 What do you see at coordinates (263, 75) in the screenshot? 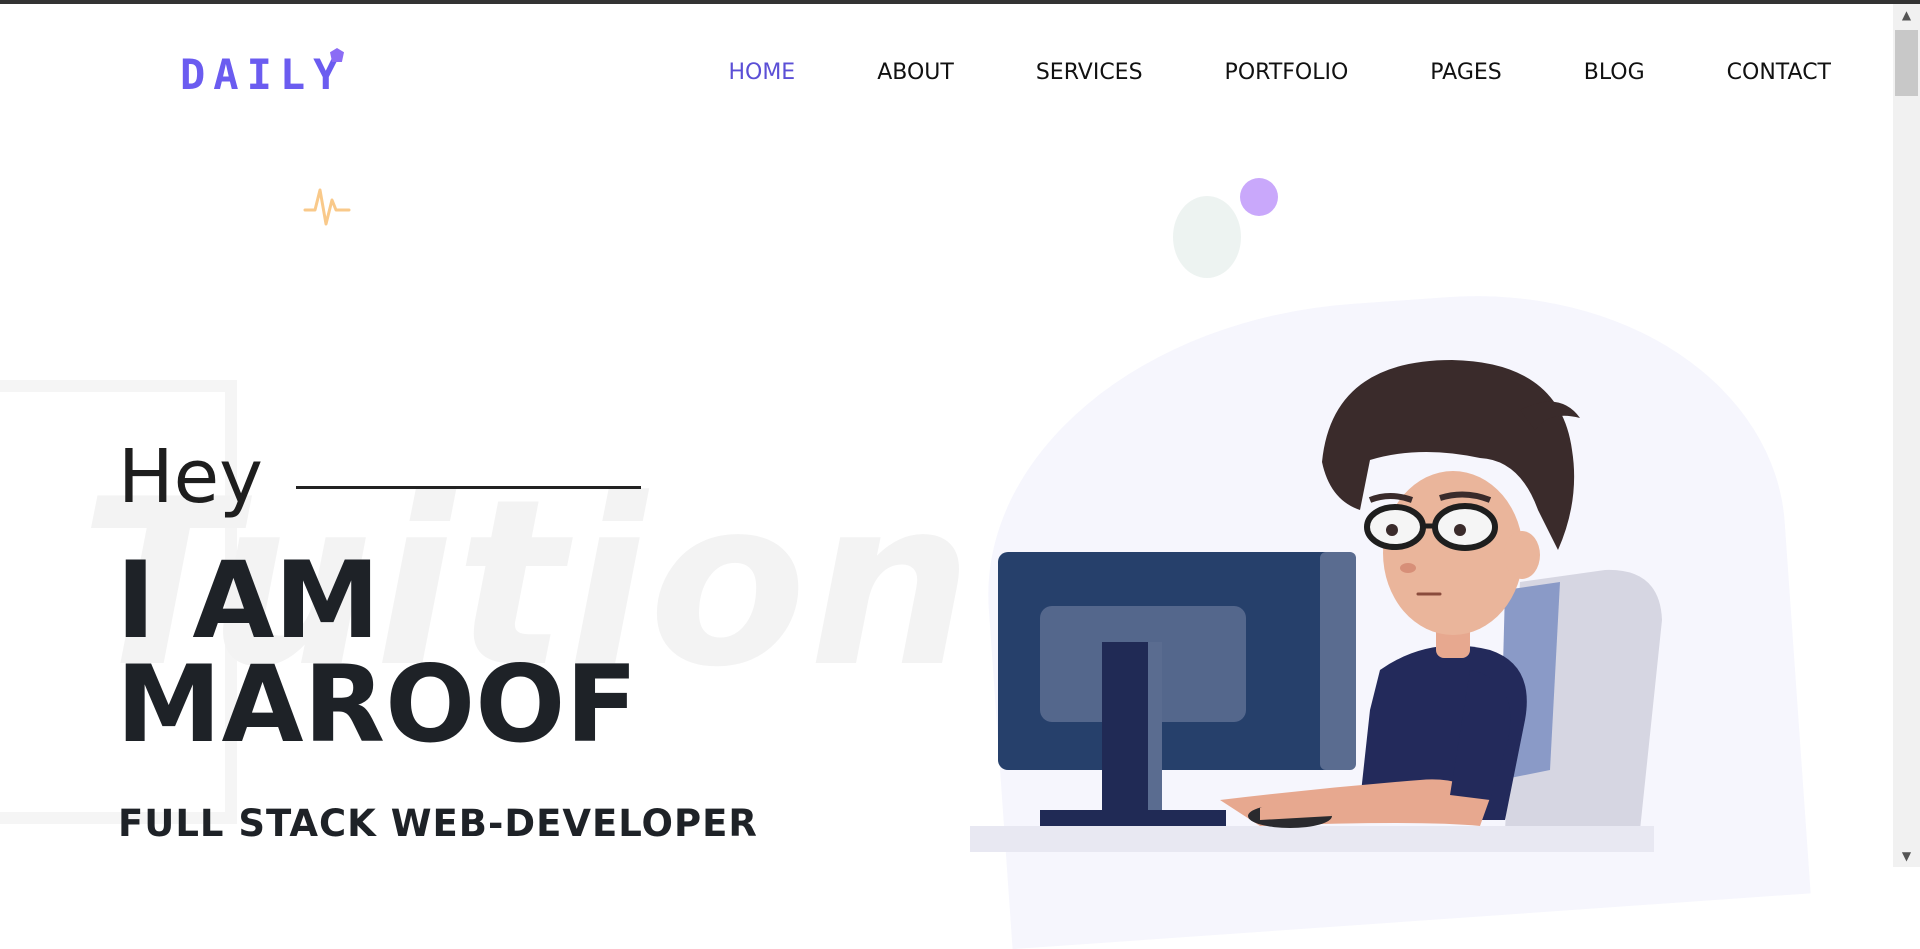
I see `site-logo: DAILY` at bounding box center [263, 75].